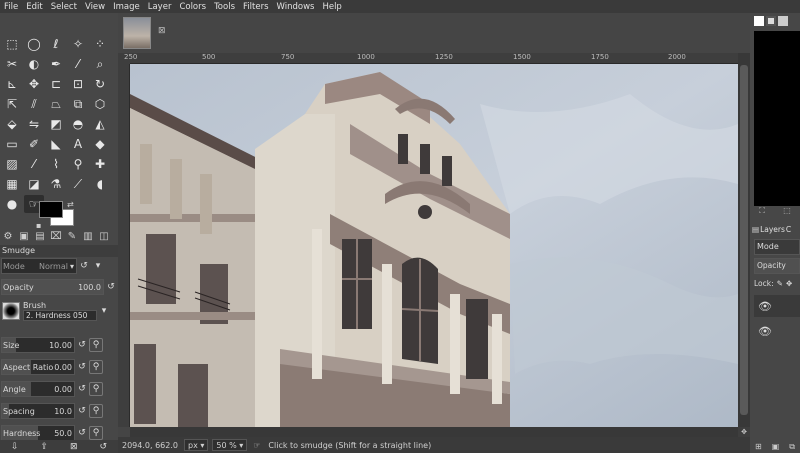 This screenshot has width=800, height=453. I want to click on perspective-clone-icon: ▦, so click(12, 184).